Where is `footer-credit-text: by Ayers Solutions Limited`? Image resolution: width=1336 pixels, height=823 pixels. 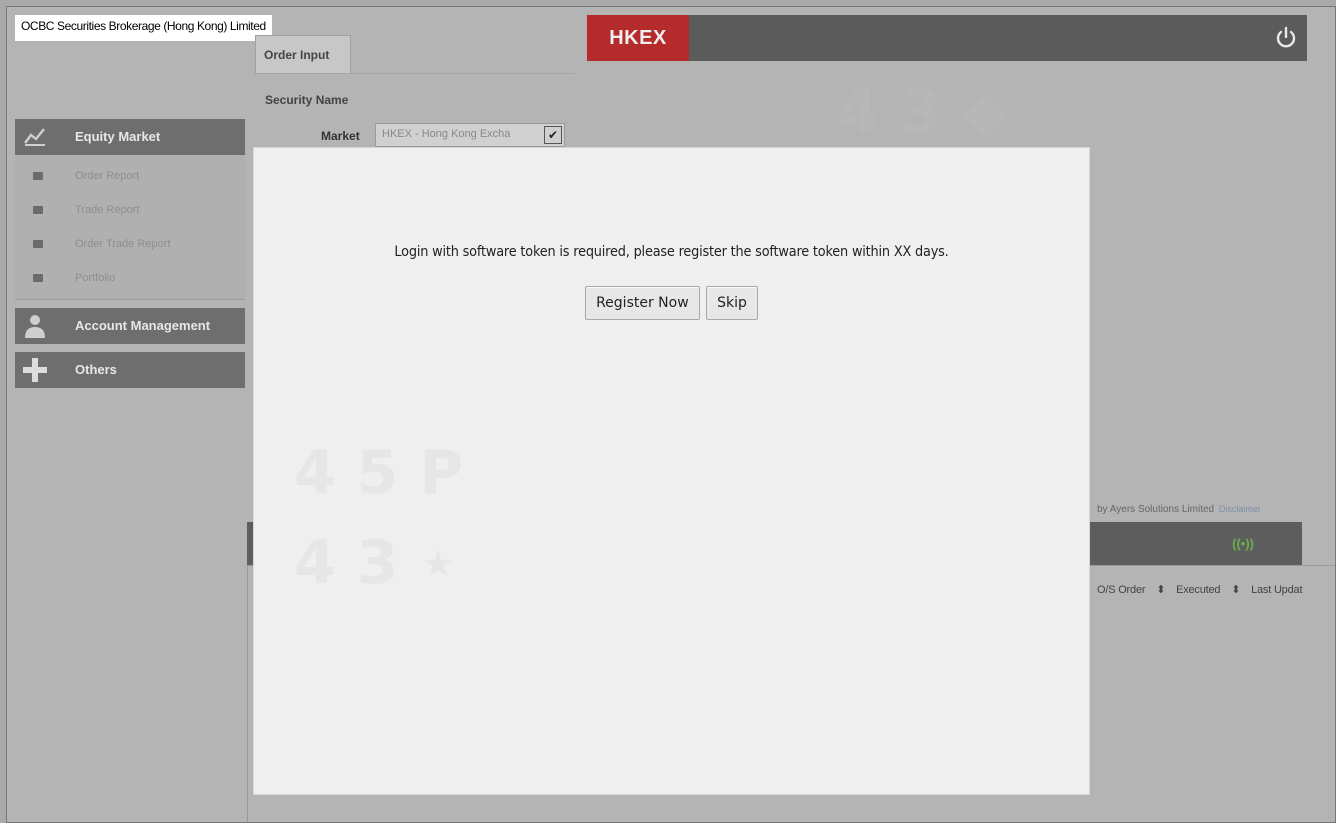
footer-credit-text: by Ayers Solutions Limited is located at coordinates (1156, 509).